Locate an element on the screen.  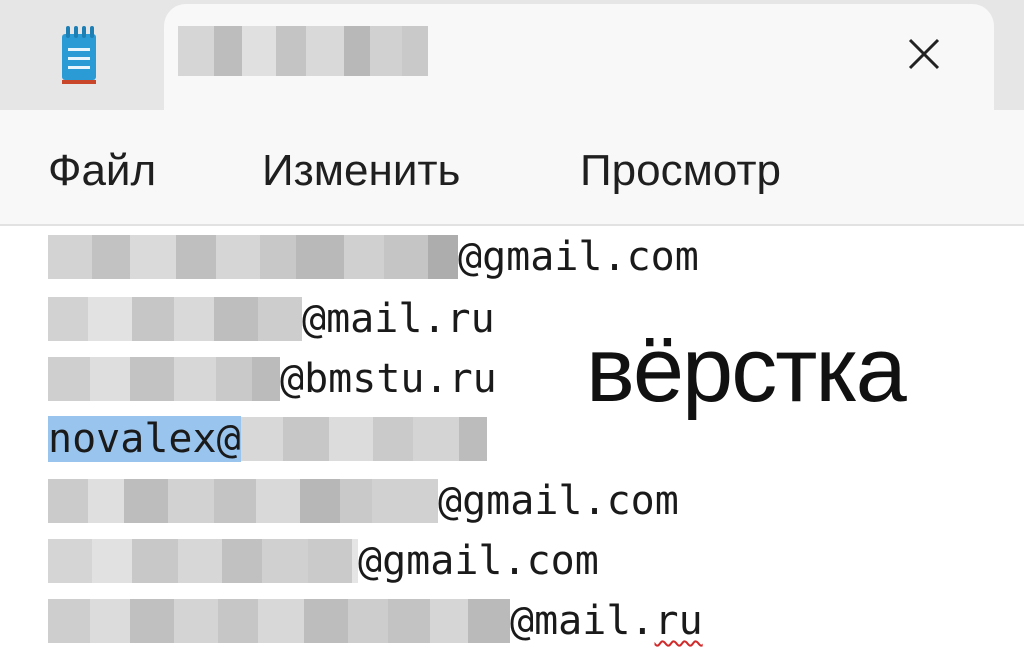
close-icon is located at coordinates (924, 54).